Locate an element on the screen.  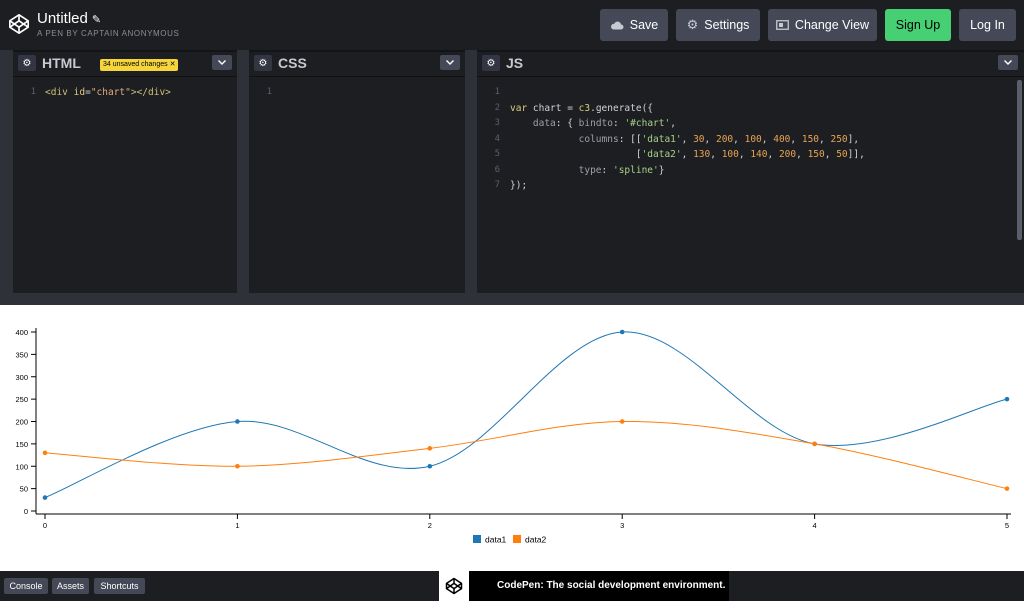
layout-icon is located at coordinates (782, 25).